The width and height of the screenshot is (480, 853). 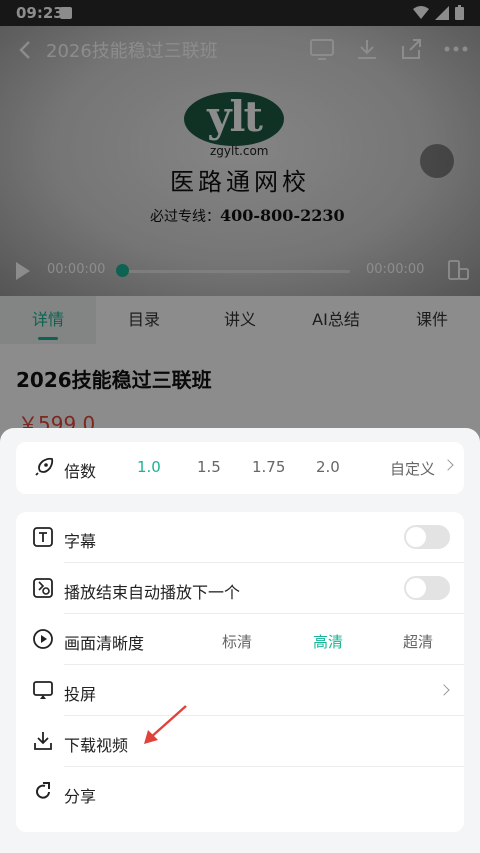 I want to click on speed-label: 倍数, so click(x=80, y=471).